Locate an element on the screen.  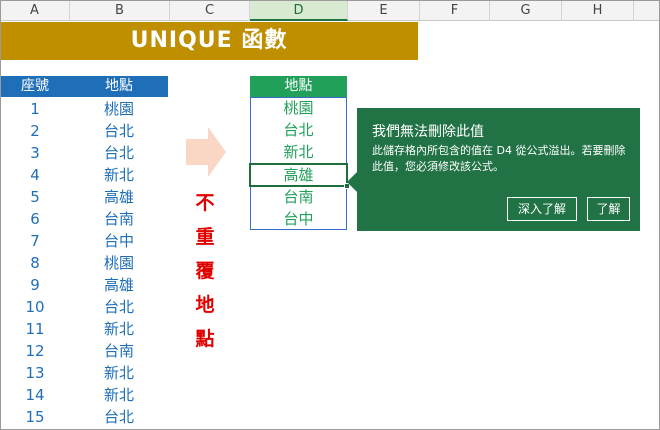
seat-number-cell: 4 is located at coordinates (35, 175).